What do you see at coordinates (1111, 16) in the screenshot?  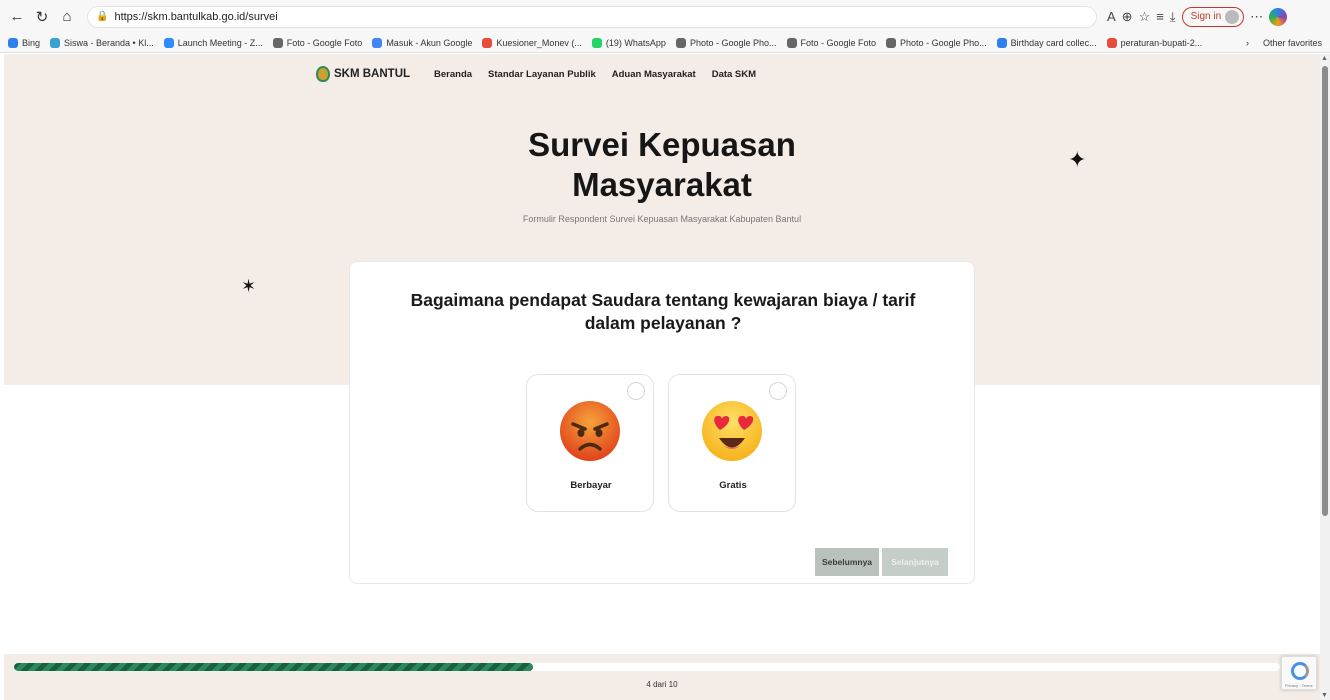 I see `read-aloud-icon: A` at bounding box center [1111, 16].